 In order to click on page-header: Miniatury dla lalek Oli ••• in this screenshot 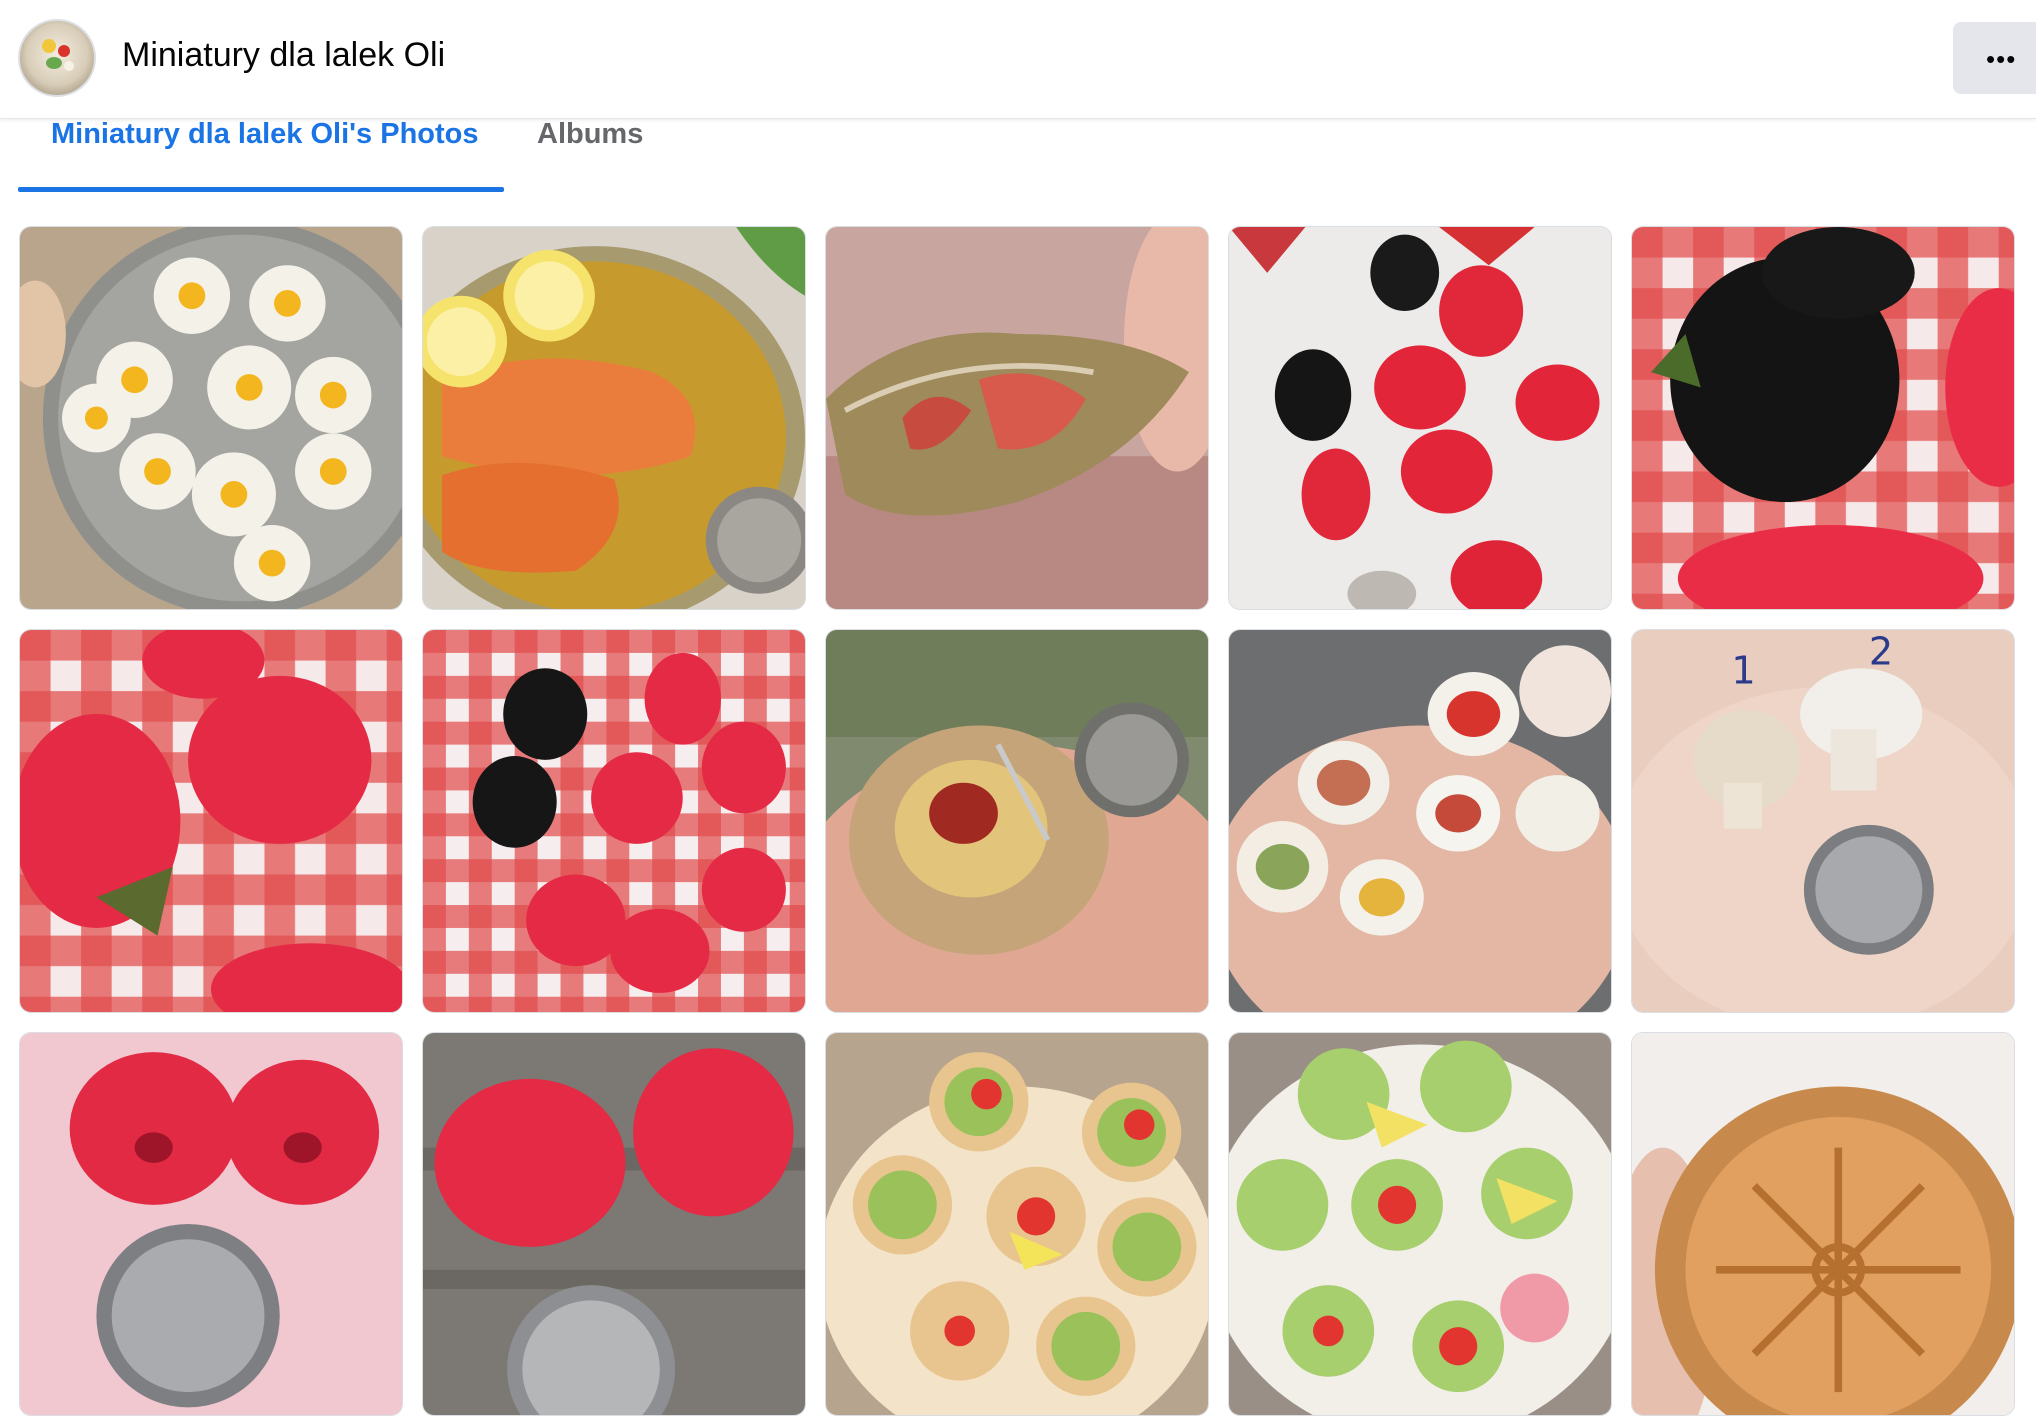, I will do `click(1018, 59)`.